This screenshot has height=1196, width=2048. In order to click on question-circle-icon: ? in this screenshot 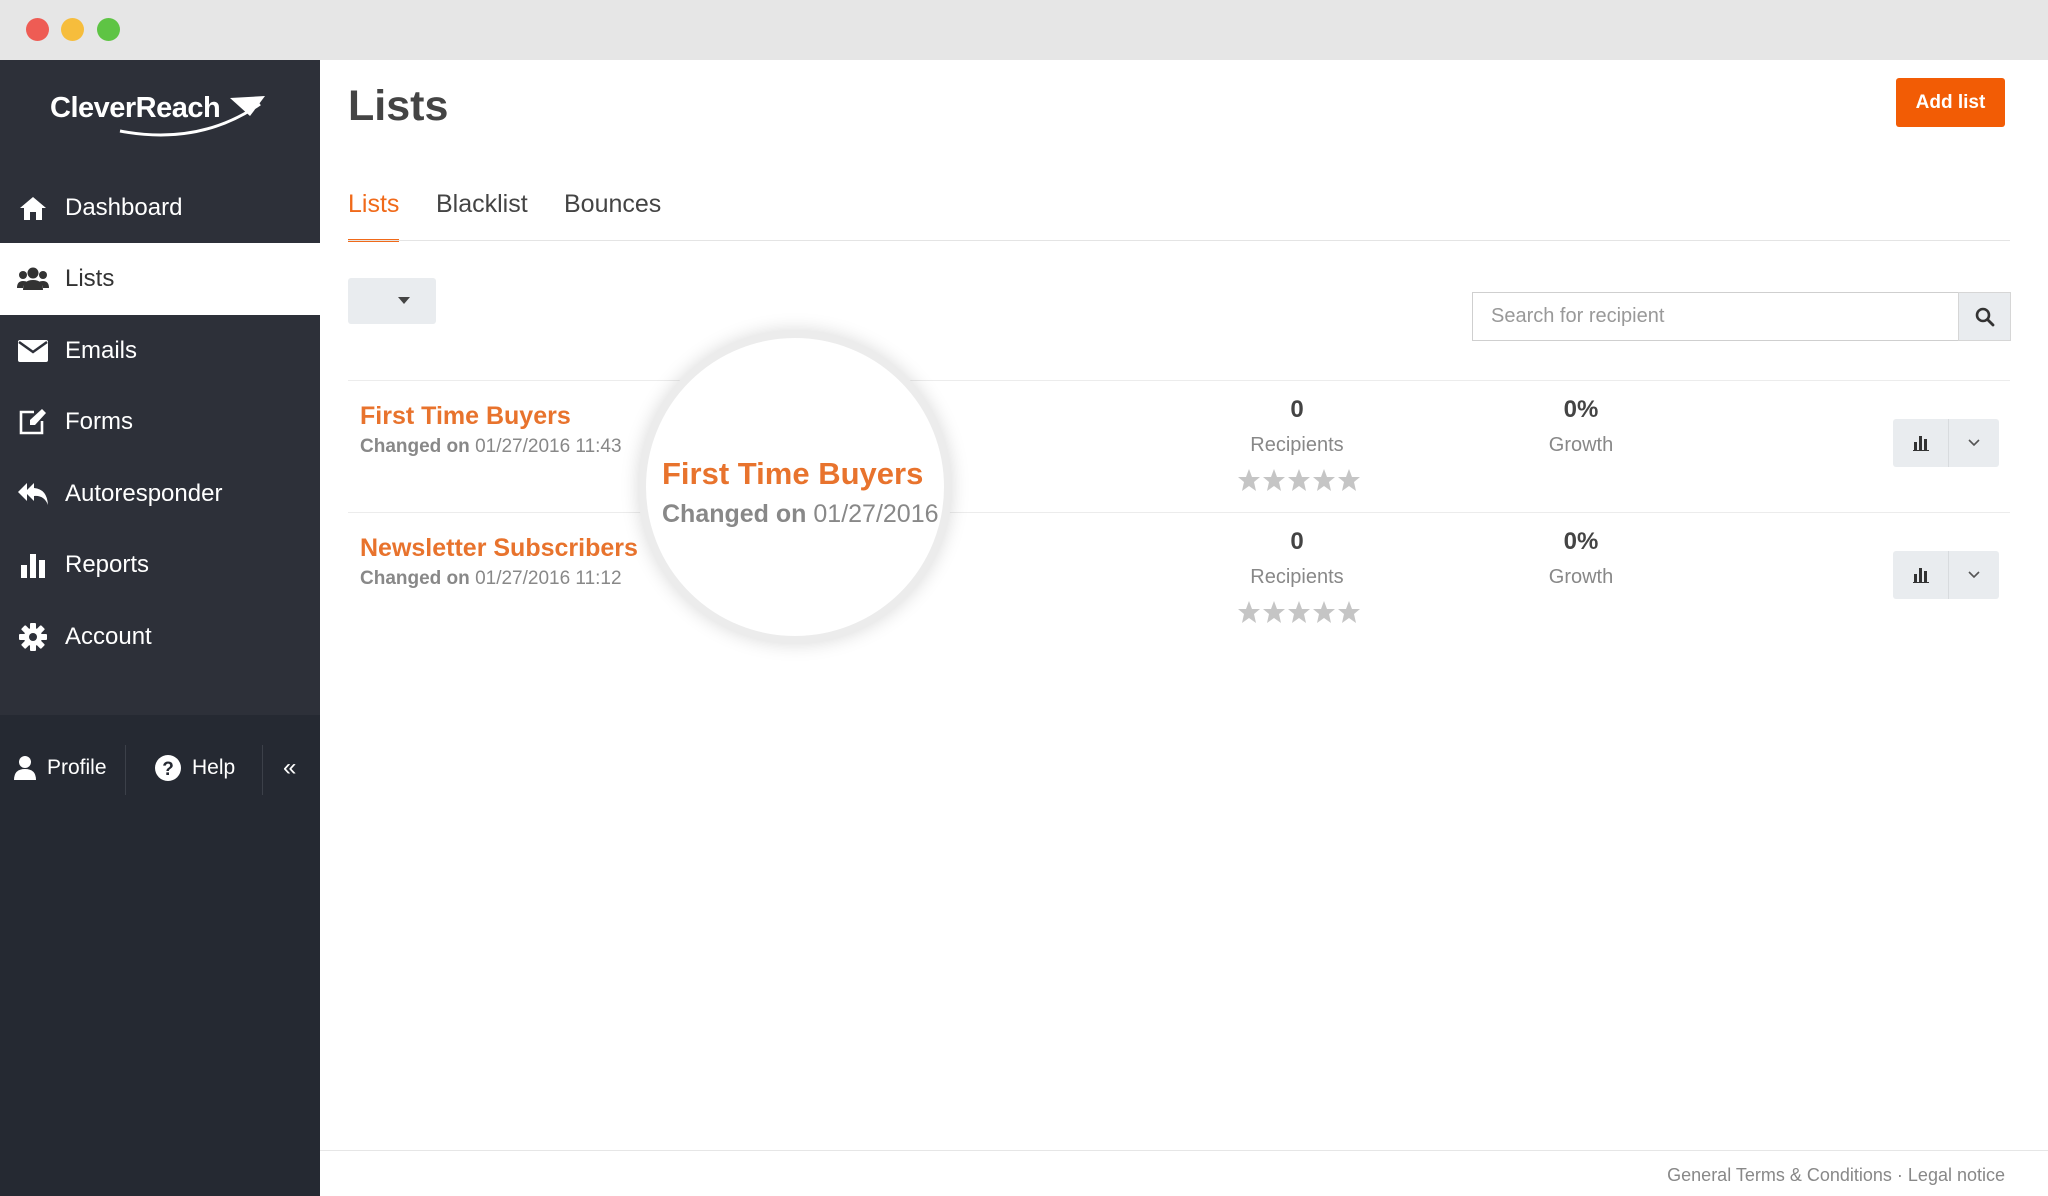, I will do `click(168, 767)`.